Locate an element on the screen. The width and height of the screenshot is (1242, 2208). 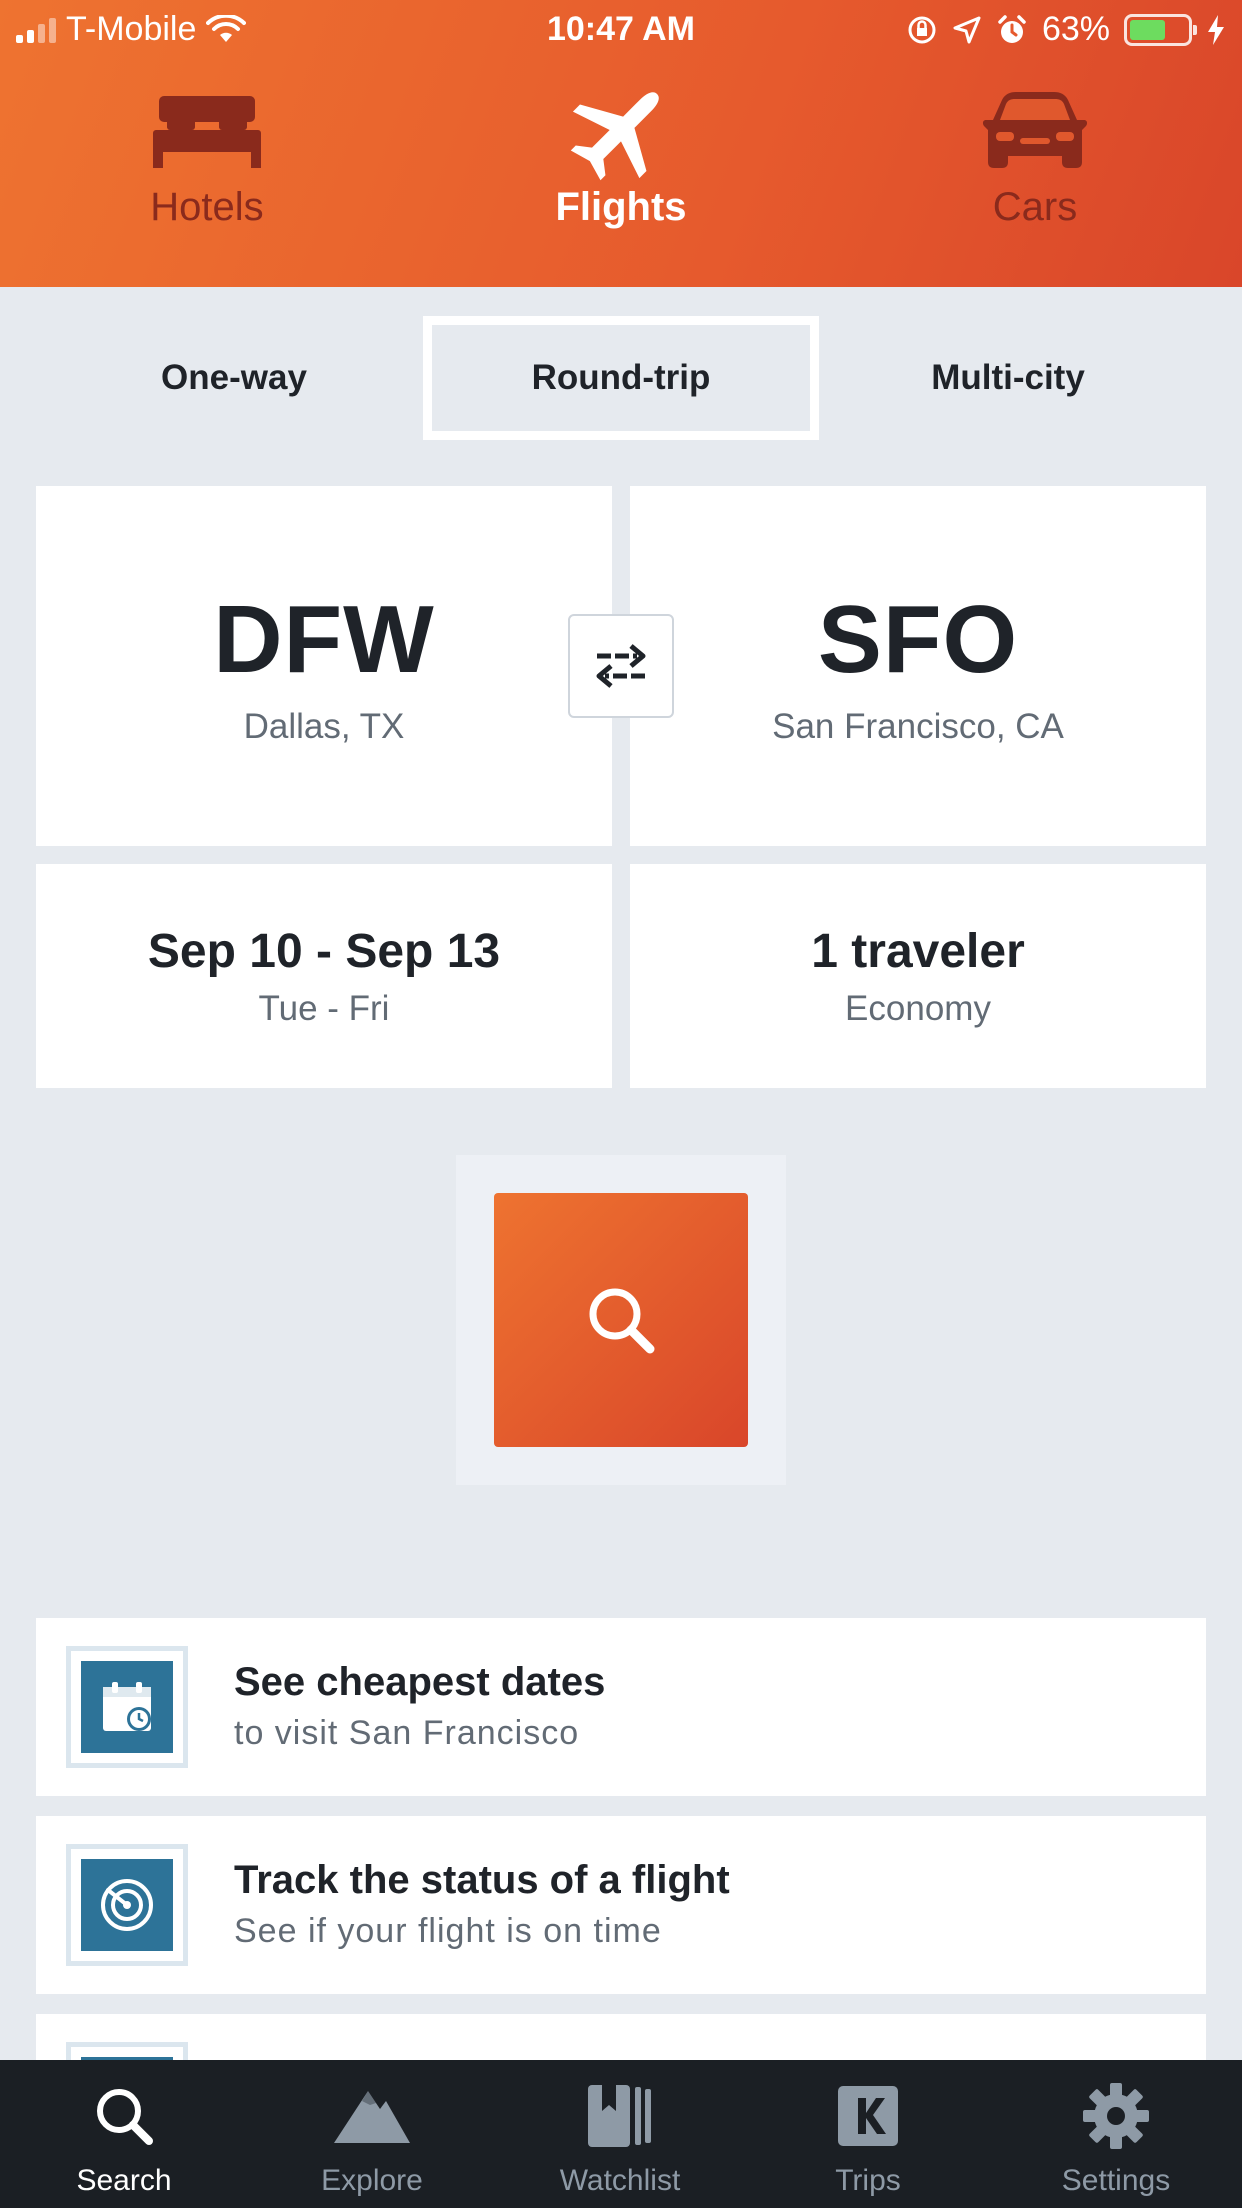
nav-watchlist: Watchlist is located at coordinates (620, 2134).